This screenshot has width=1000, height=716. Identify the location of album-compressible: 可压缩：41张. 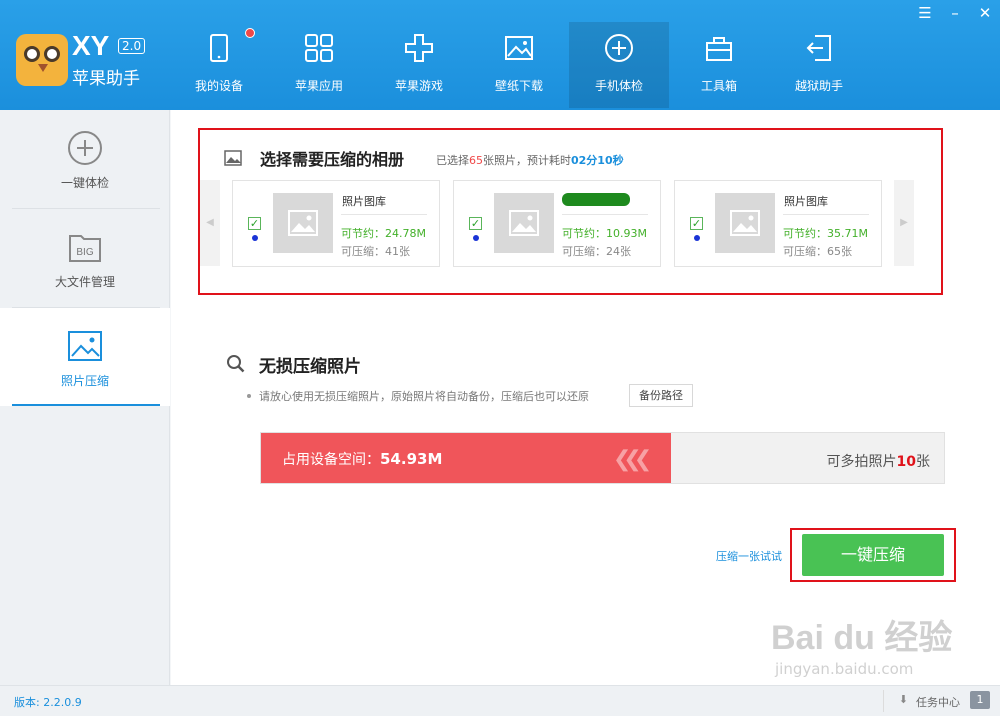
(375, 251).